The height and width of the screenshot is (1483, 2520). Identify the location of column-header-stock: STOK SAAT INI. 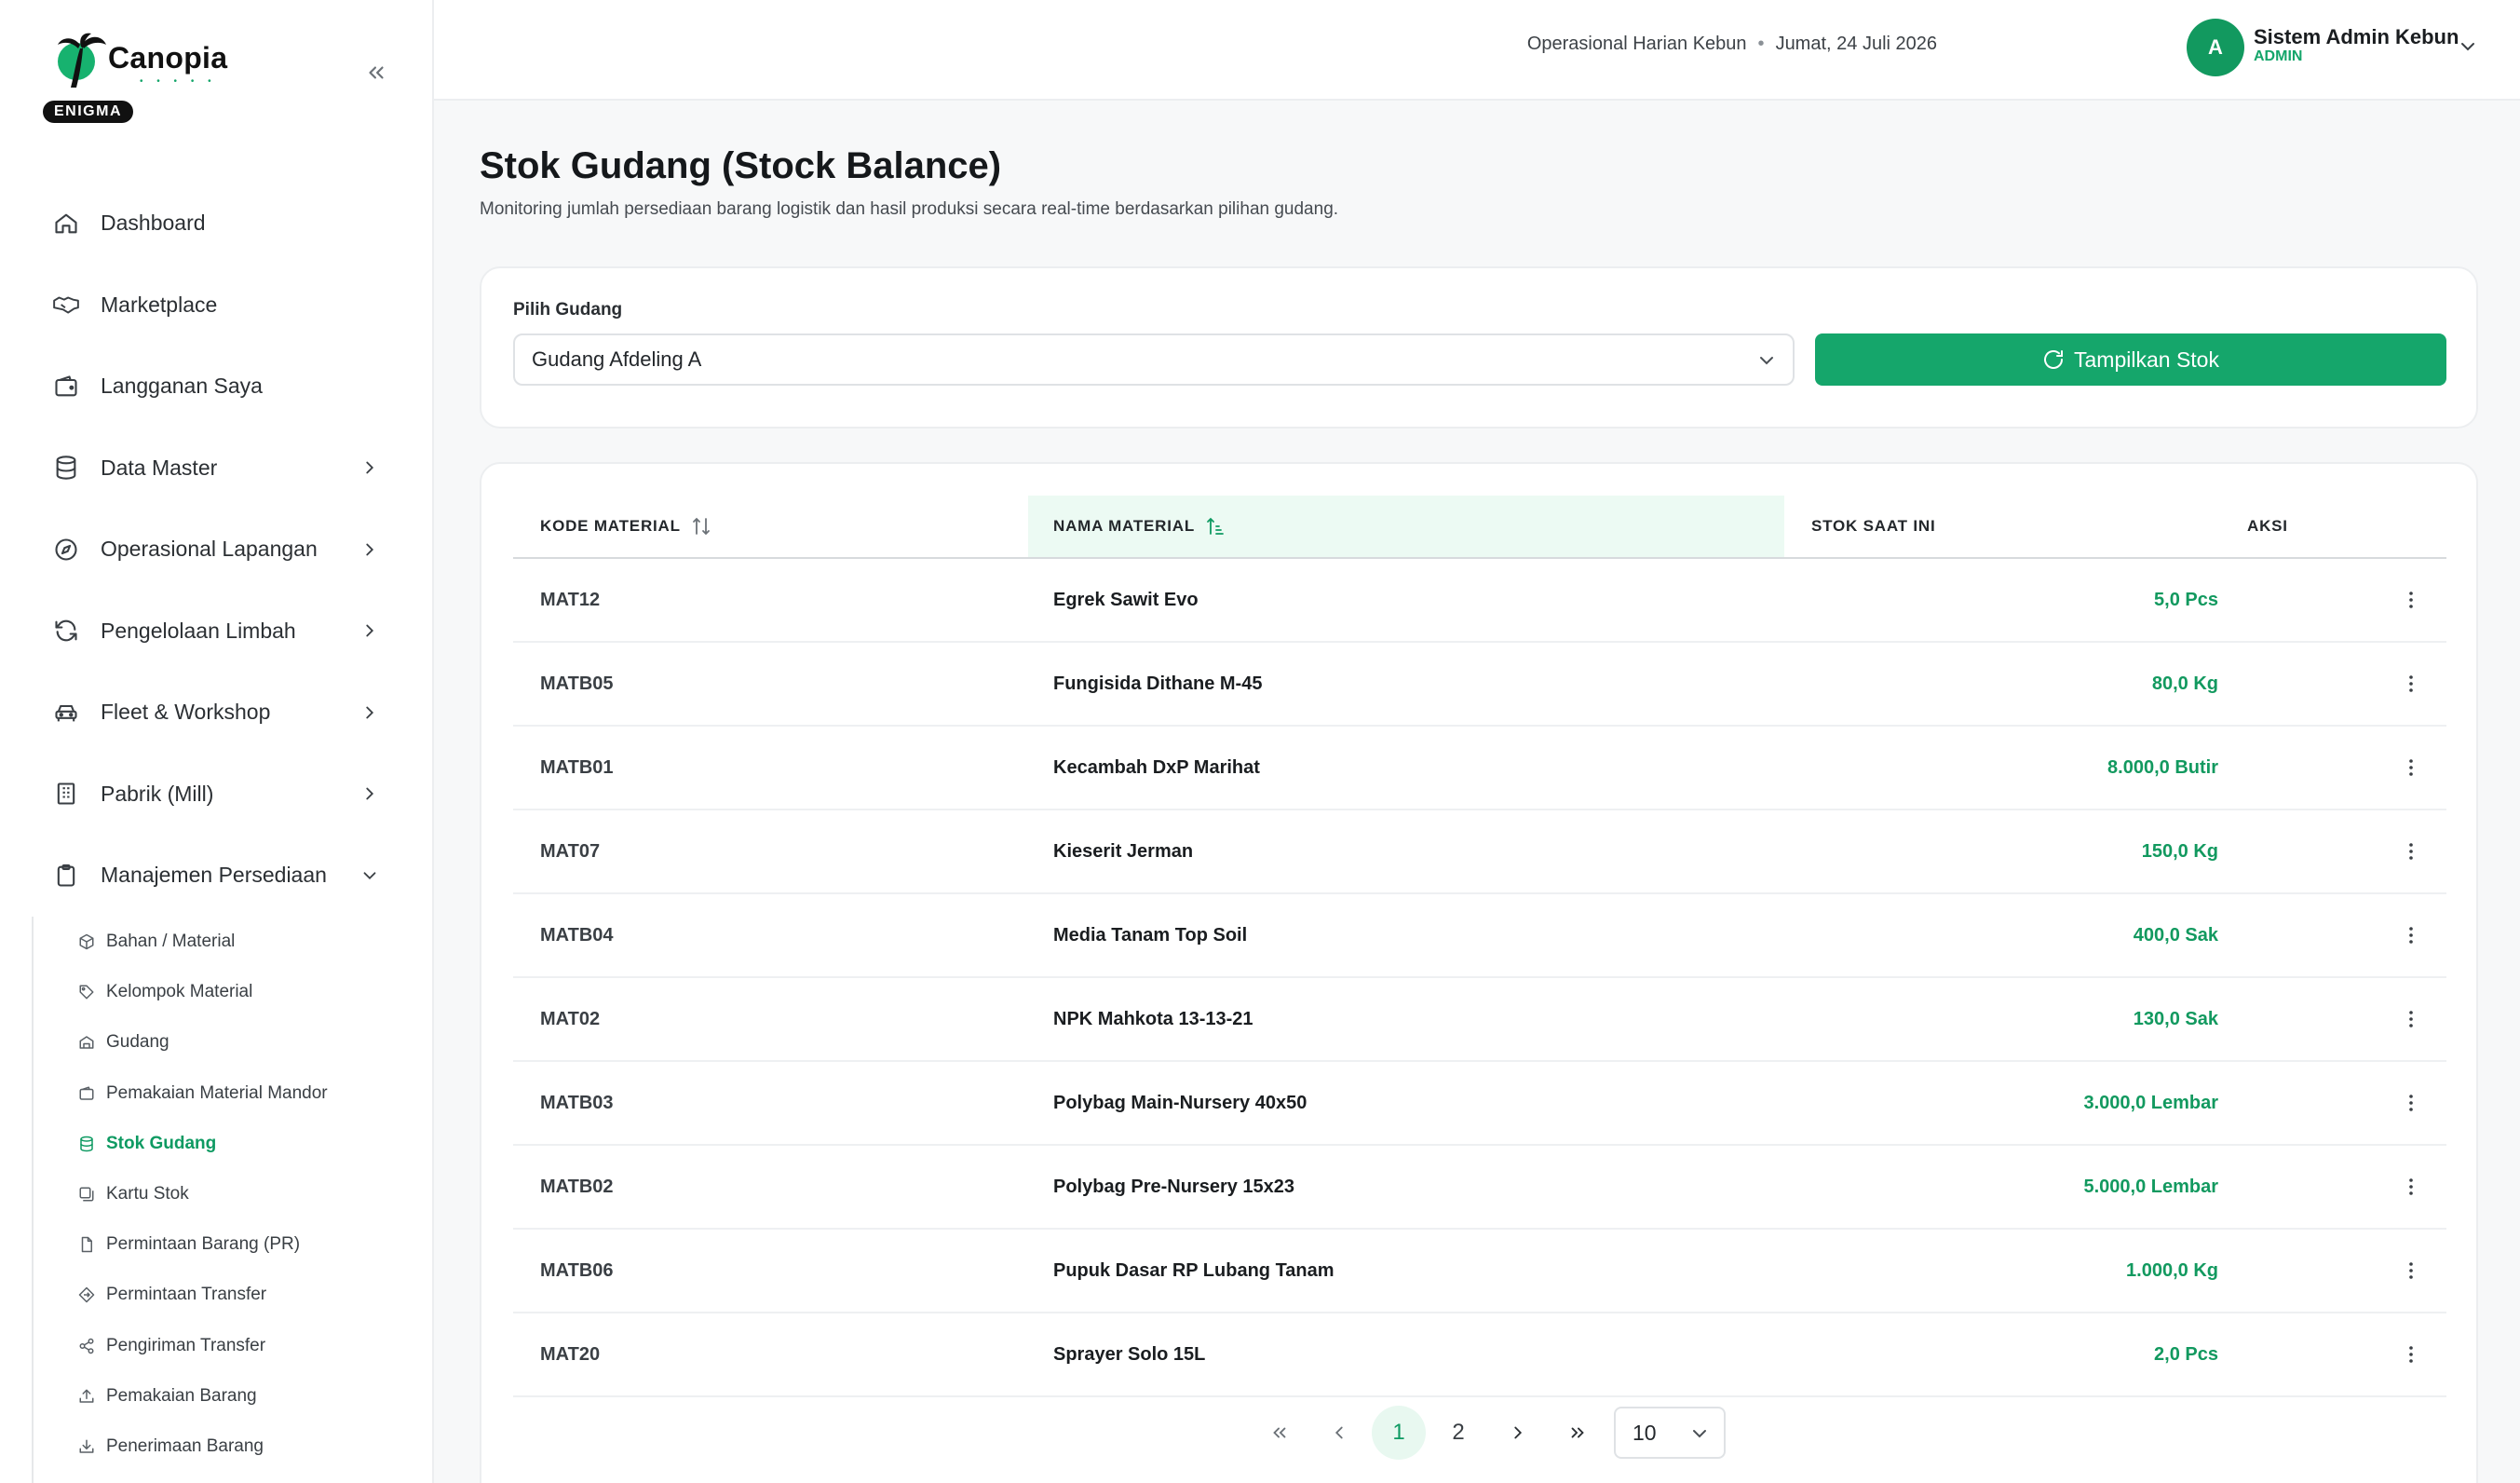
(1998, 526).